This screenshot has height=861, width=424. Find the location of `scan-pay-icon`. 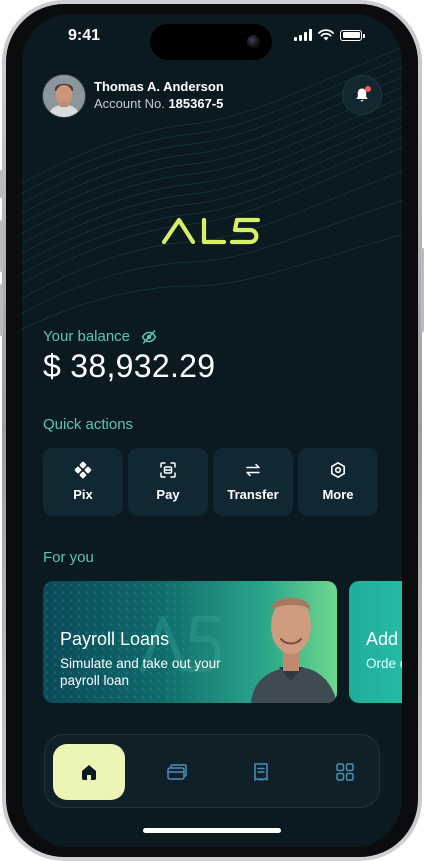

scan-pay-icon is located at coordinates (168, 470).